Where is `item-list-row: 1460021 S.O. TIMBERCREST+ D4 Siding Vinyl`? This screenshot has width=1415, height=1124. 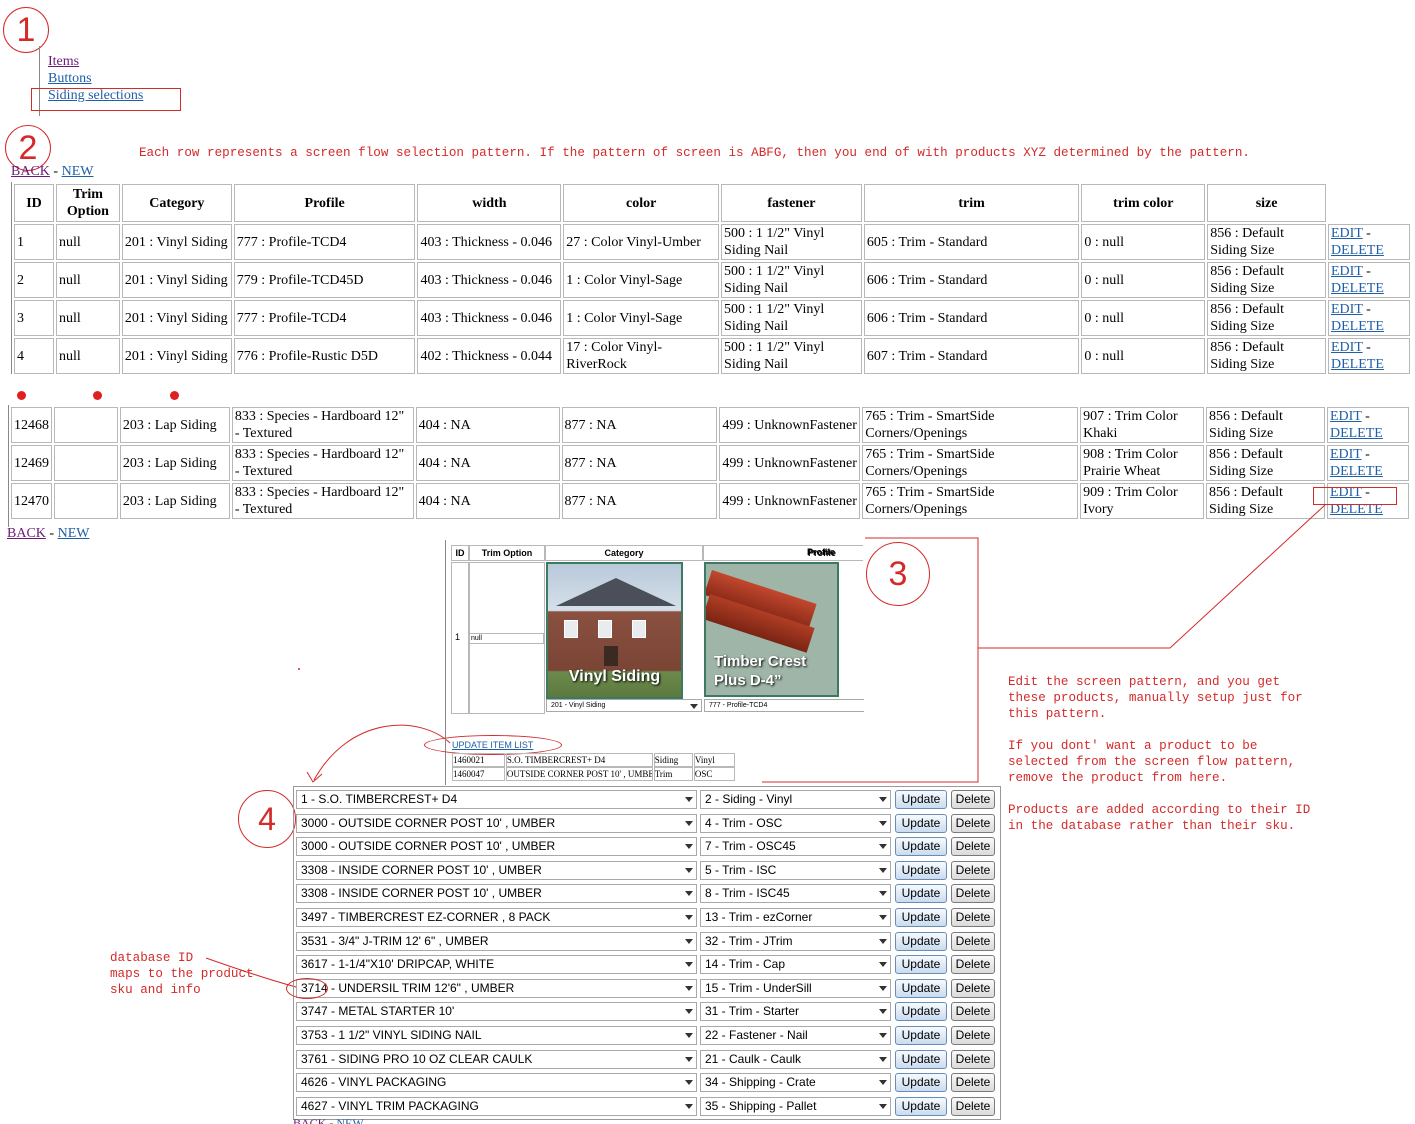 item-list-row: 1460021 S.O. TIMBERCREST+ D4 Siding Vinyl is located at coordinates (594, 760).